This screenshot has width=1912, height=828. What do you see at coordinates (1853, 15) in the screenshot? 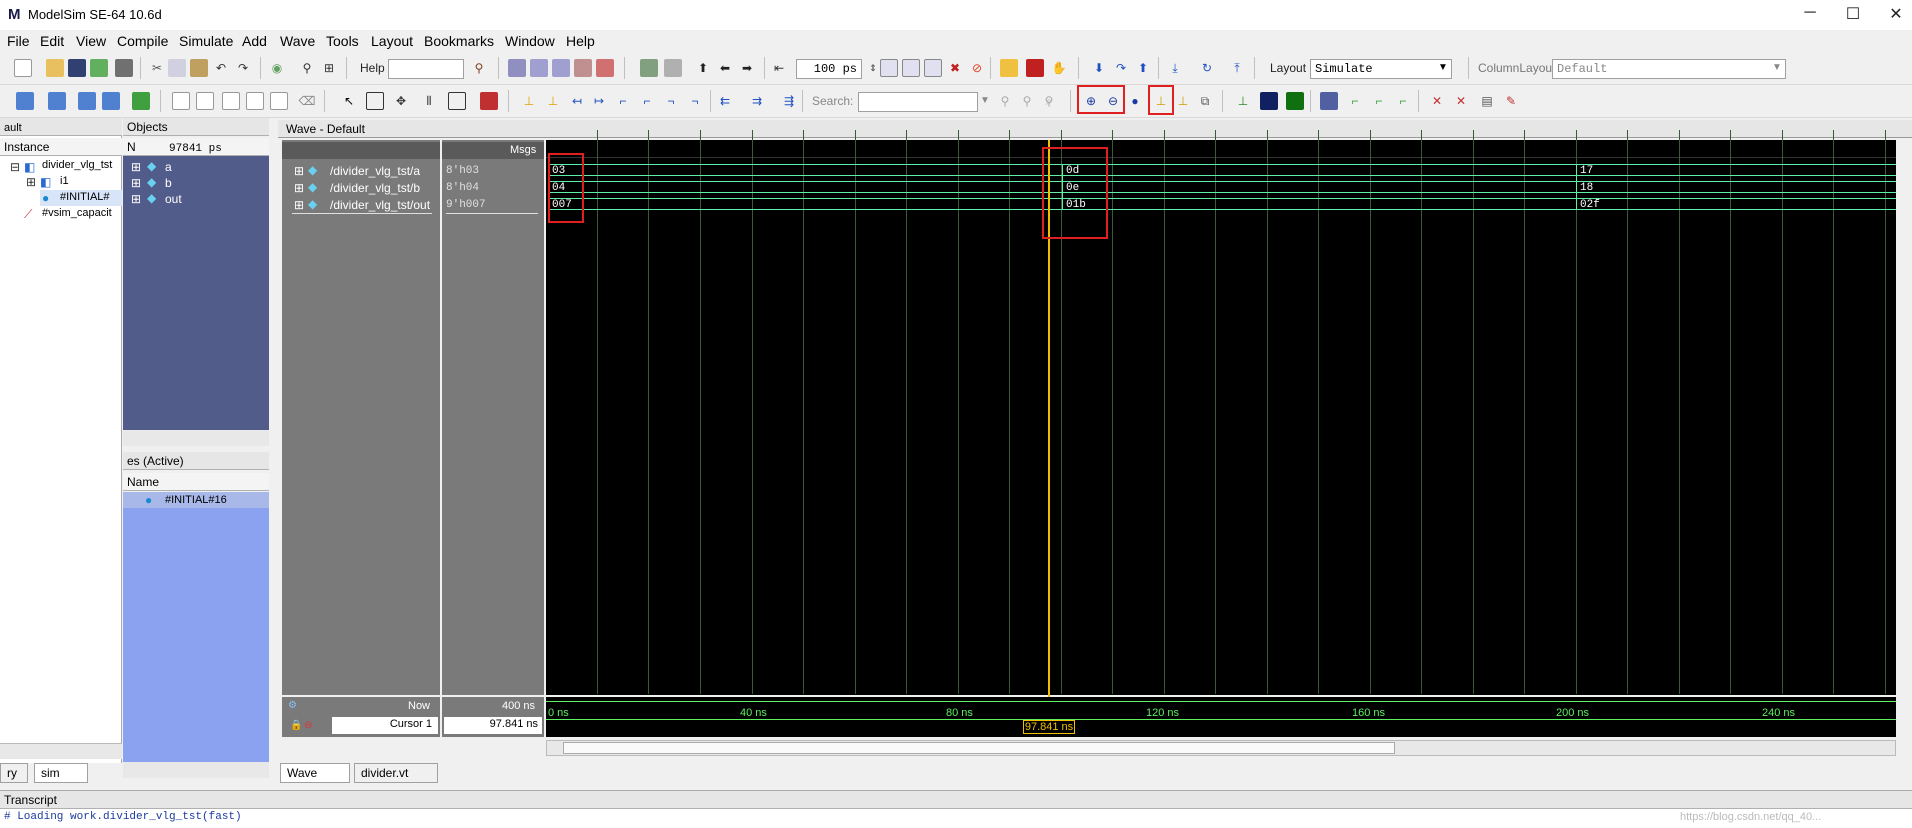
I see `maximize-button: ☐` at bounding box center [1853, 15].